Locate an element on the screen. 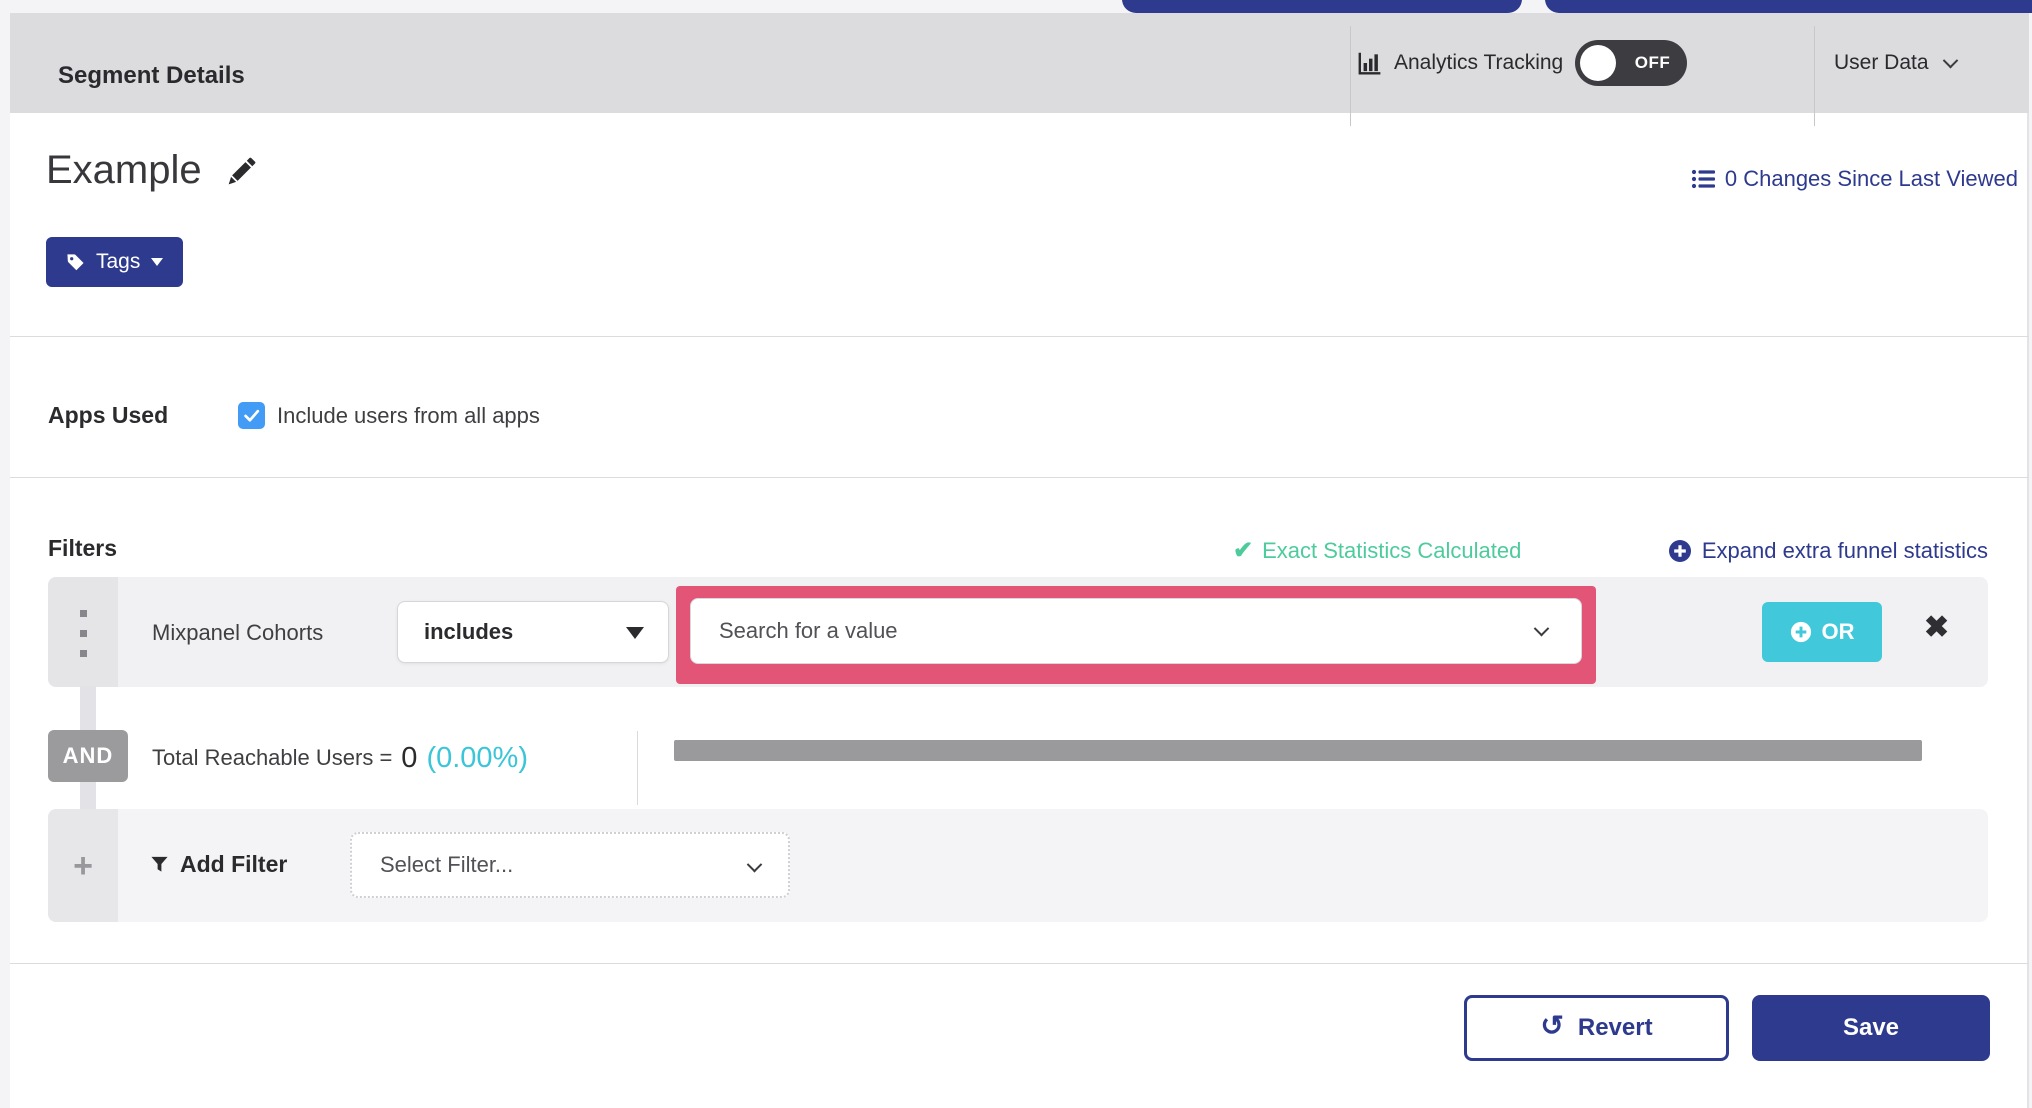 The width and height of the screenshot is (2032, 1108). toolbar-button-partial-right is located at coordinates (1788, 6).